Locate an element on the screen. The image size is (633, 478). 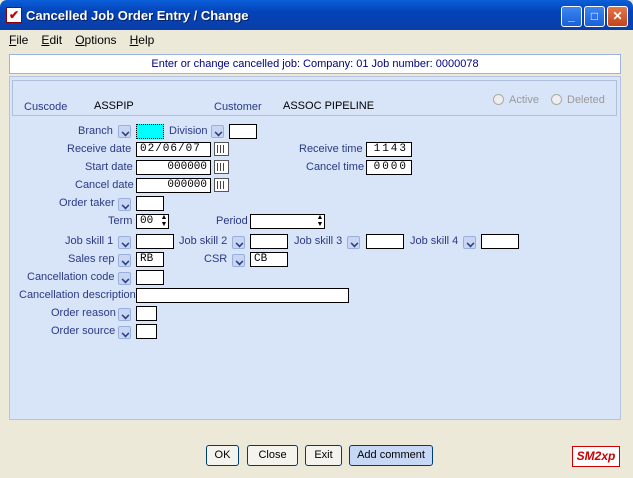
menu-help: Help is located at coordinates (142, 38).